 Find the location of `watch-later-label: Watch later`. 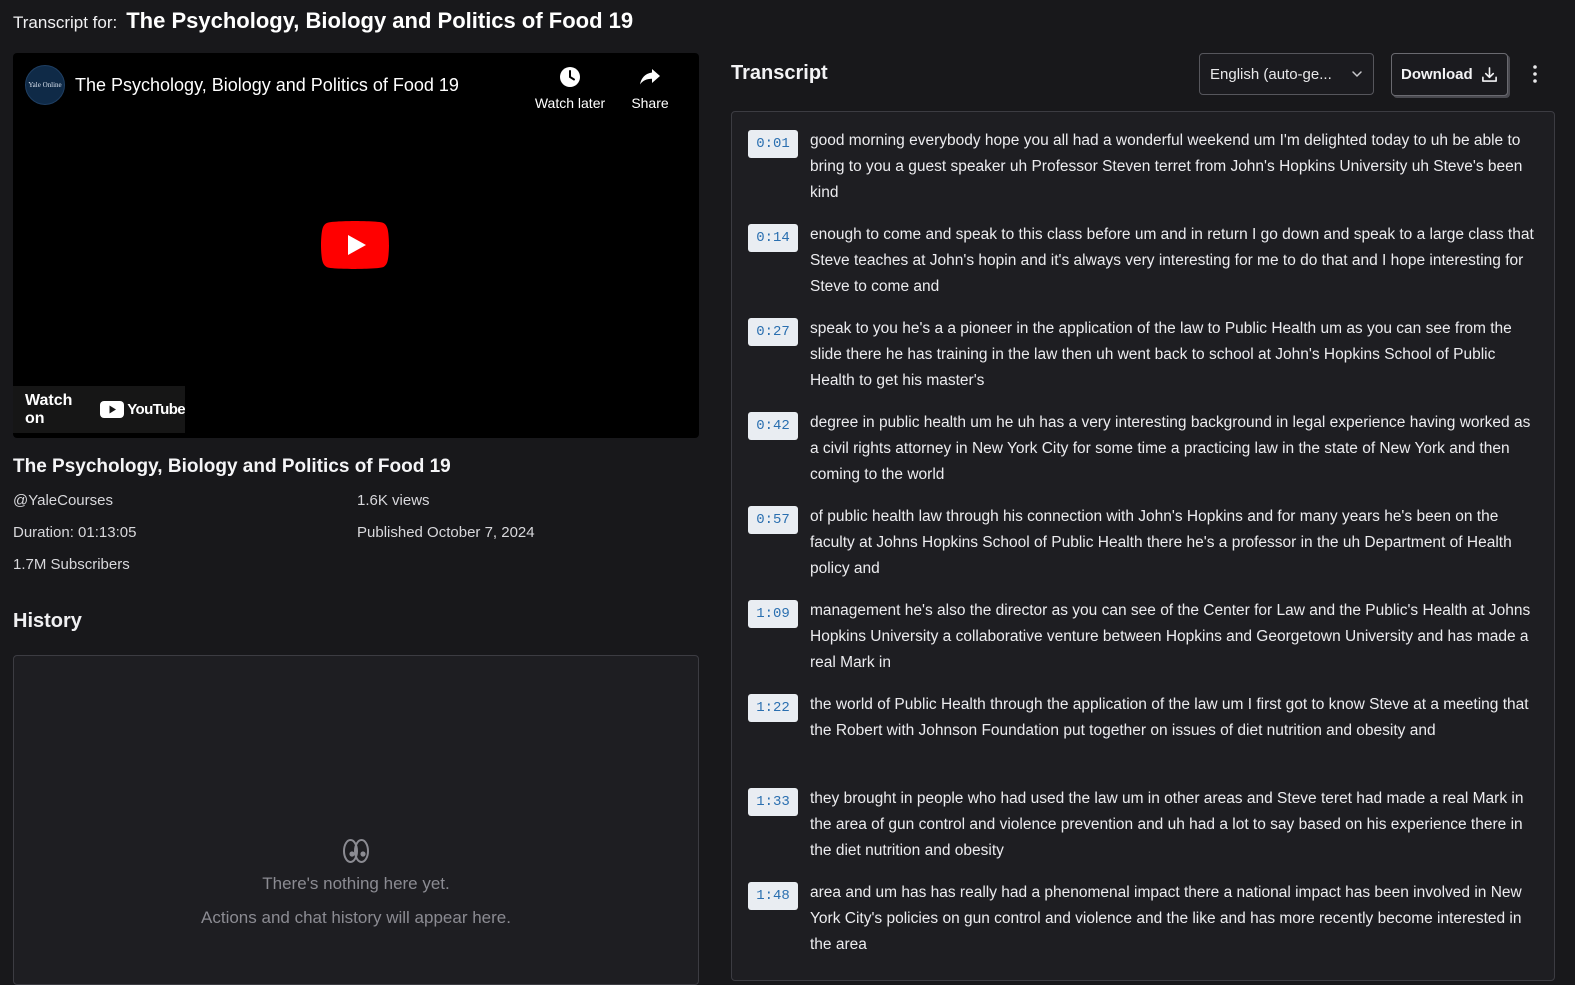

watch-later-label: Watch later is located at coordinates (570, 103).